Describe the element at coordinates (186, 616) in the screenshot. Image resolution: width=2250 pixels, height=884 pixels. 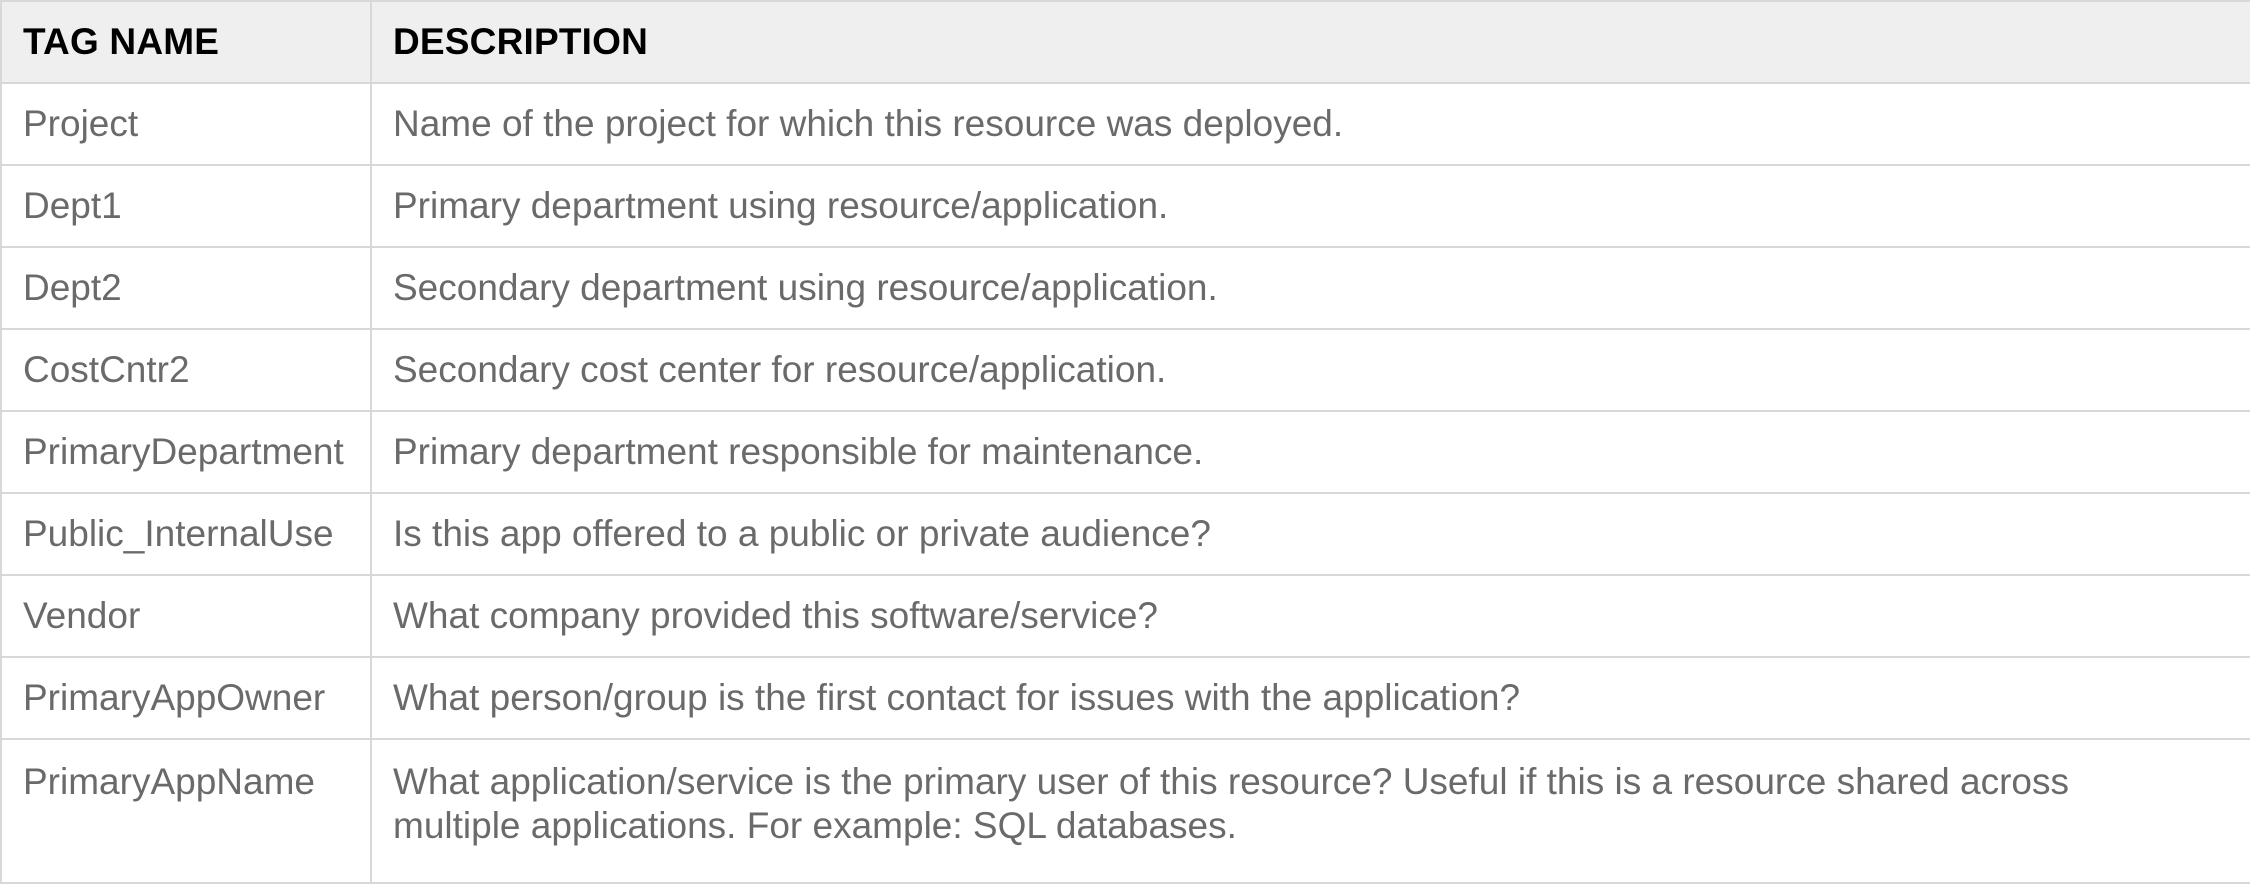
I see `tag-name-cell: Vendor` at that location.